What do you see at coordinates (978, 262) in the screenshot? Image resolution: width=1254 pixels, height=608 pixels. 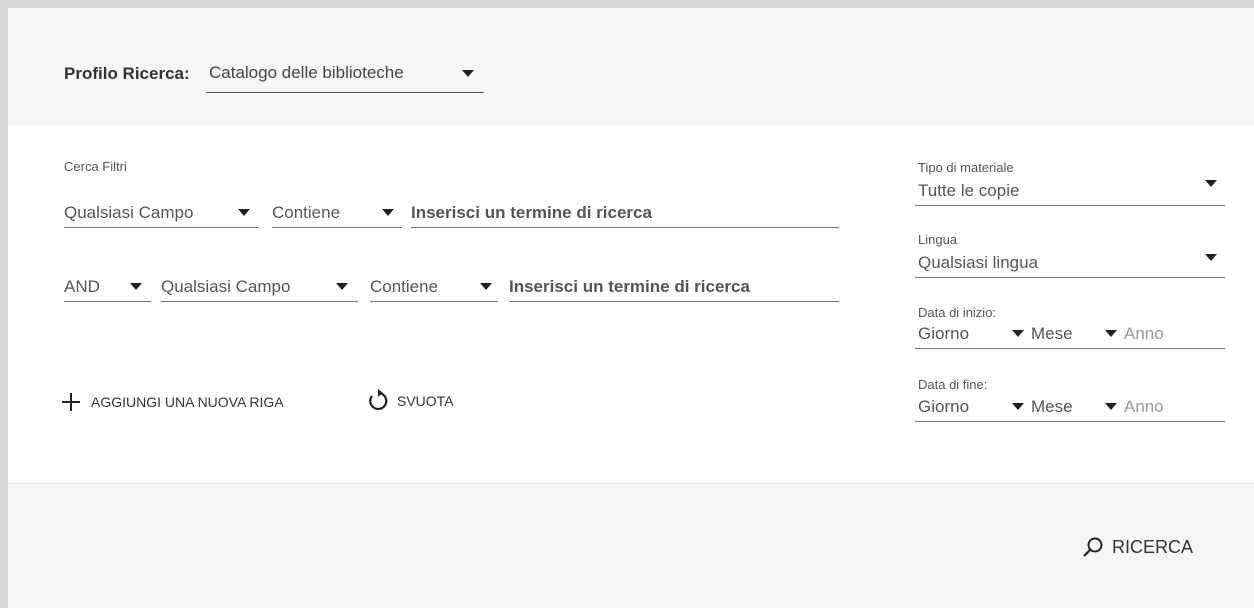 I see `language-value: Qualsiasi lingua` at bounding box center [978, 262].